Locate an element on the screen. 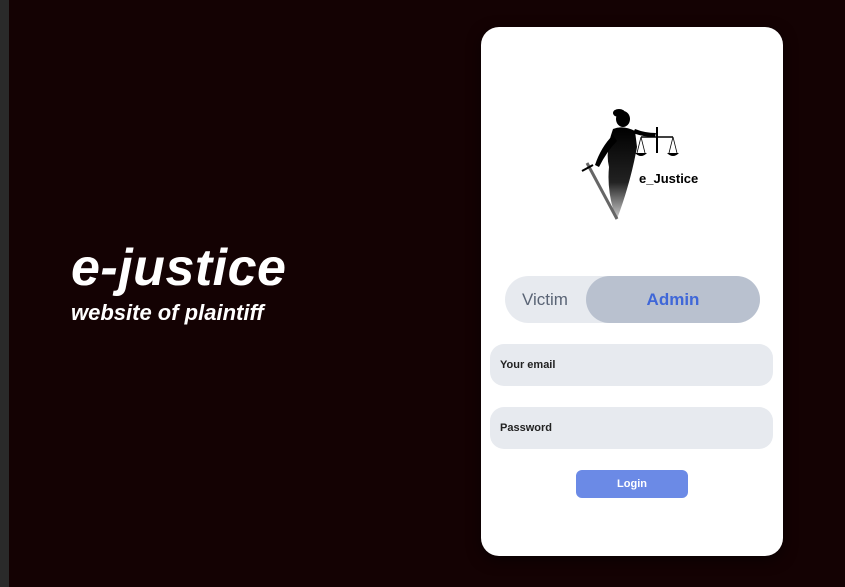  window-left-edge is located at coordinates (4, 293).